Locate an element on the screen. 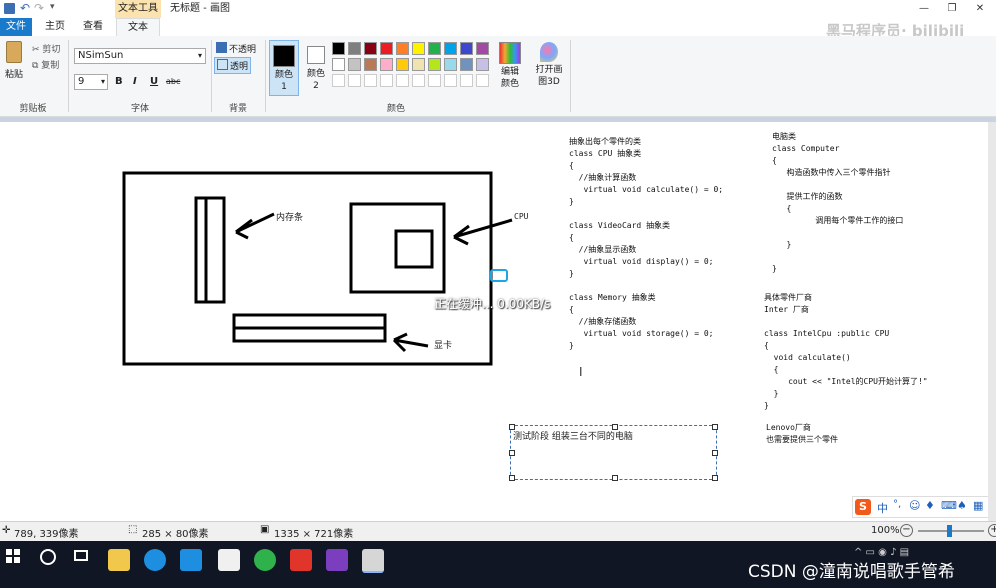 Image resolution: width=996 pixels, height=588 pixels. bold-button: B is located at coordinates (119, 81).